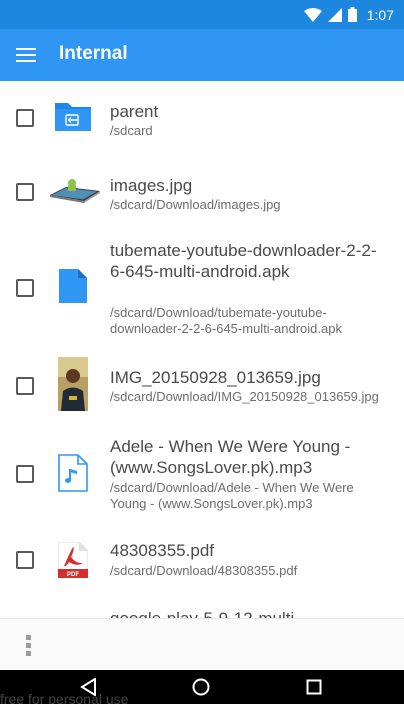 The height and width of the screenshot is (704, 404). I want to click on recents-icon, so click(314, 687).